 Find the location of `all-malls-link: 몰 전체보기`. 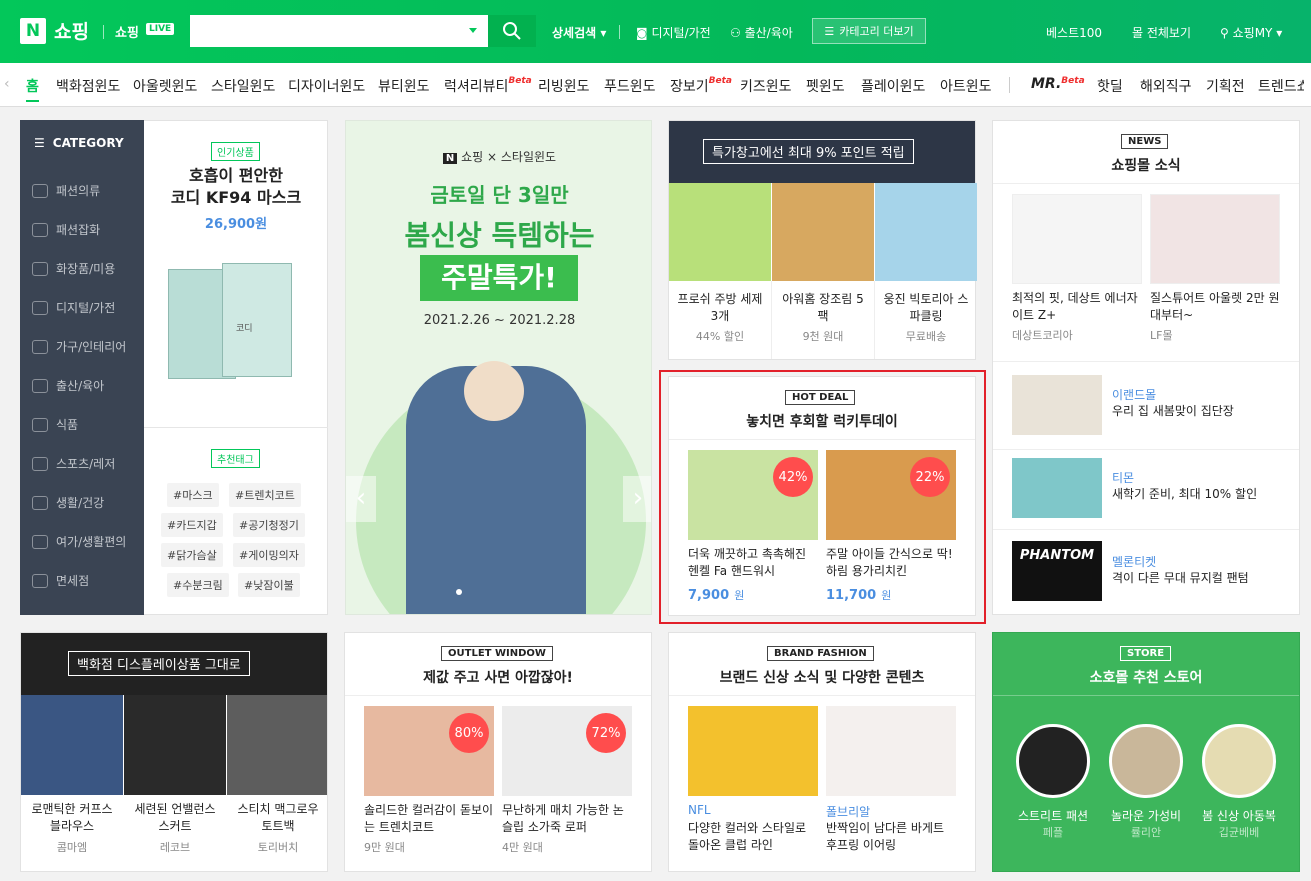

all-malls-link: 몰 전체보기 is located at coordinates (1161, 32).